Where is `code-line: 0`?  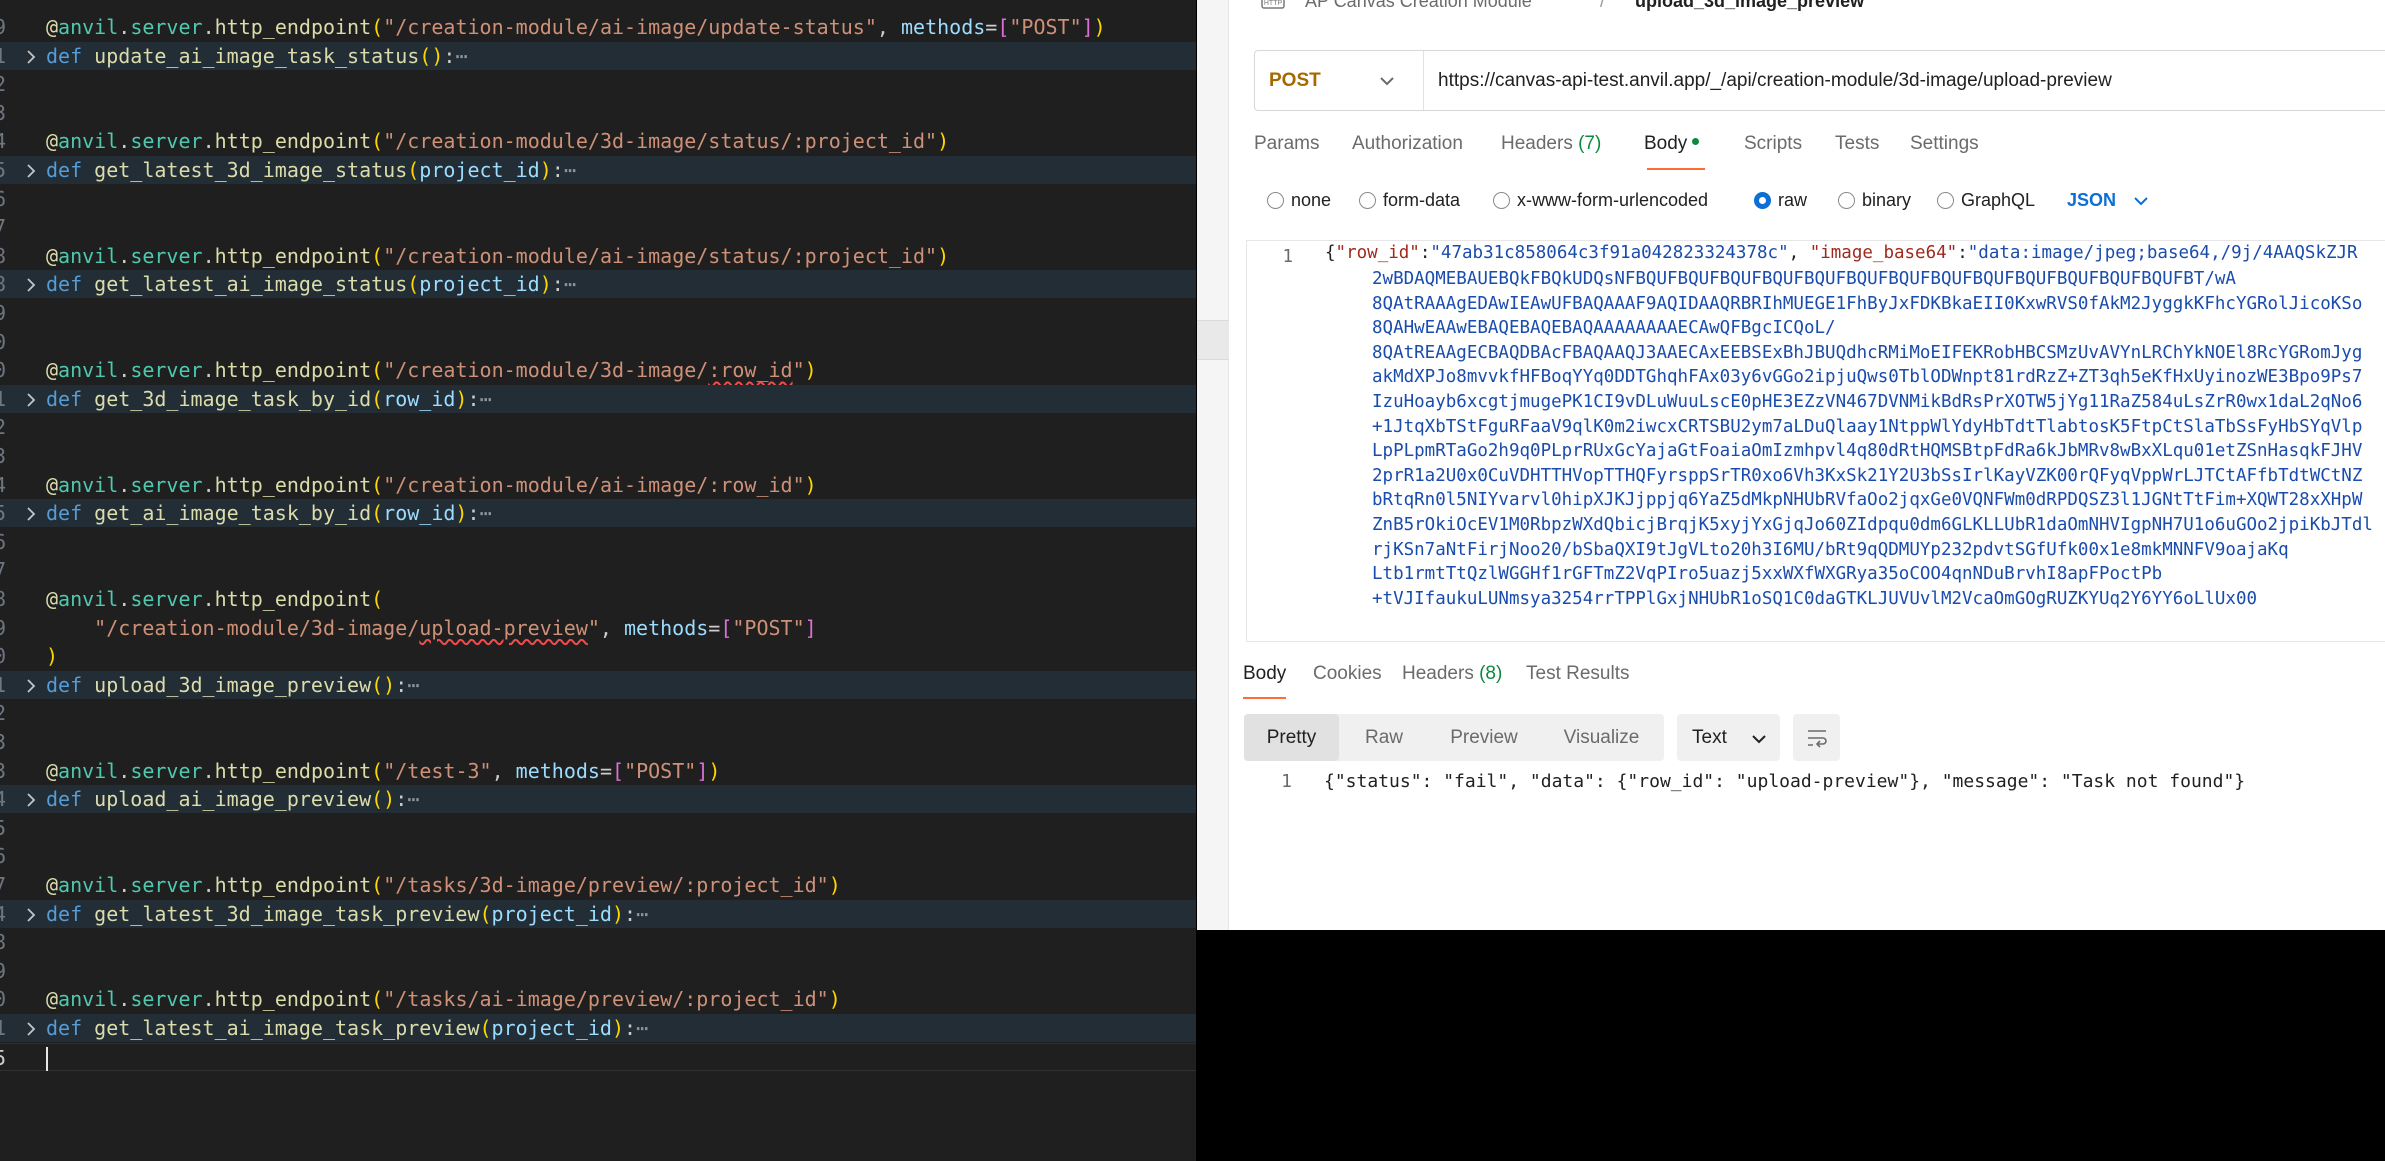 code-line: 0 is located at coordinates (598, 342).